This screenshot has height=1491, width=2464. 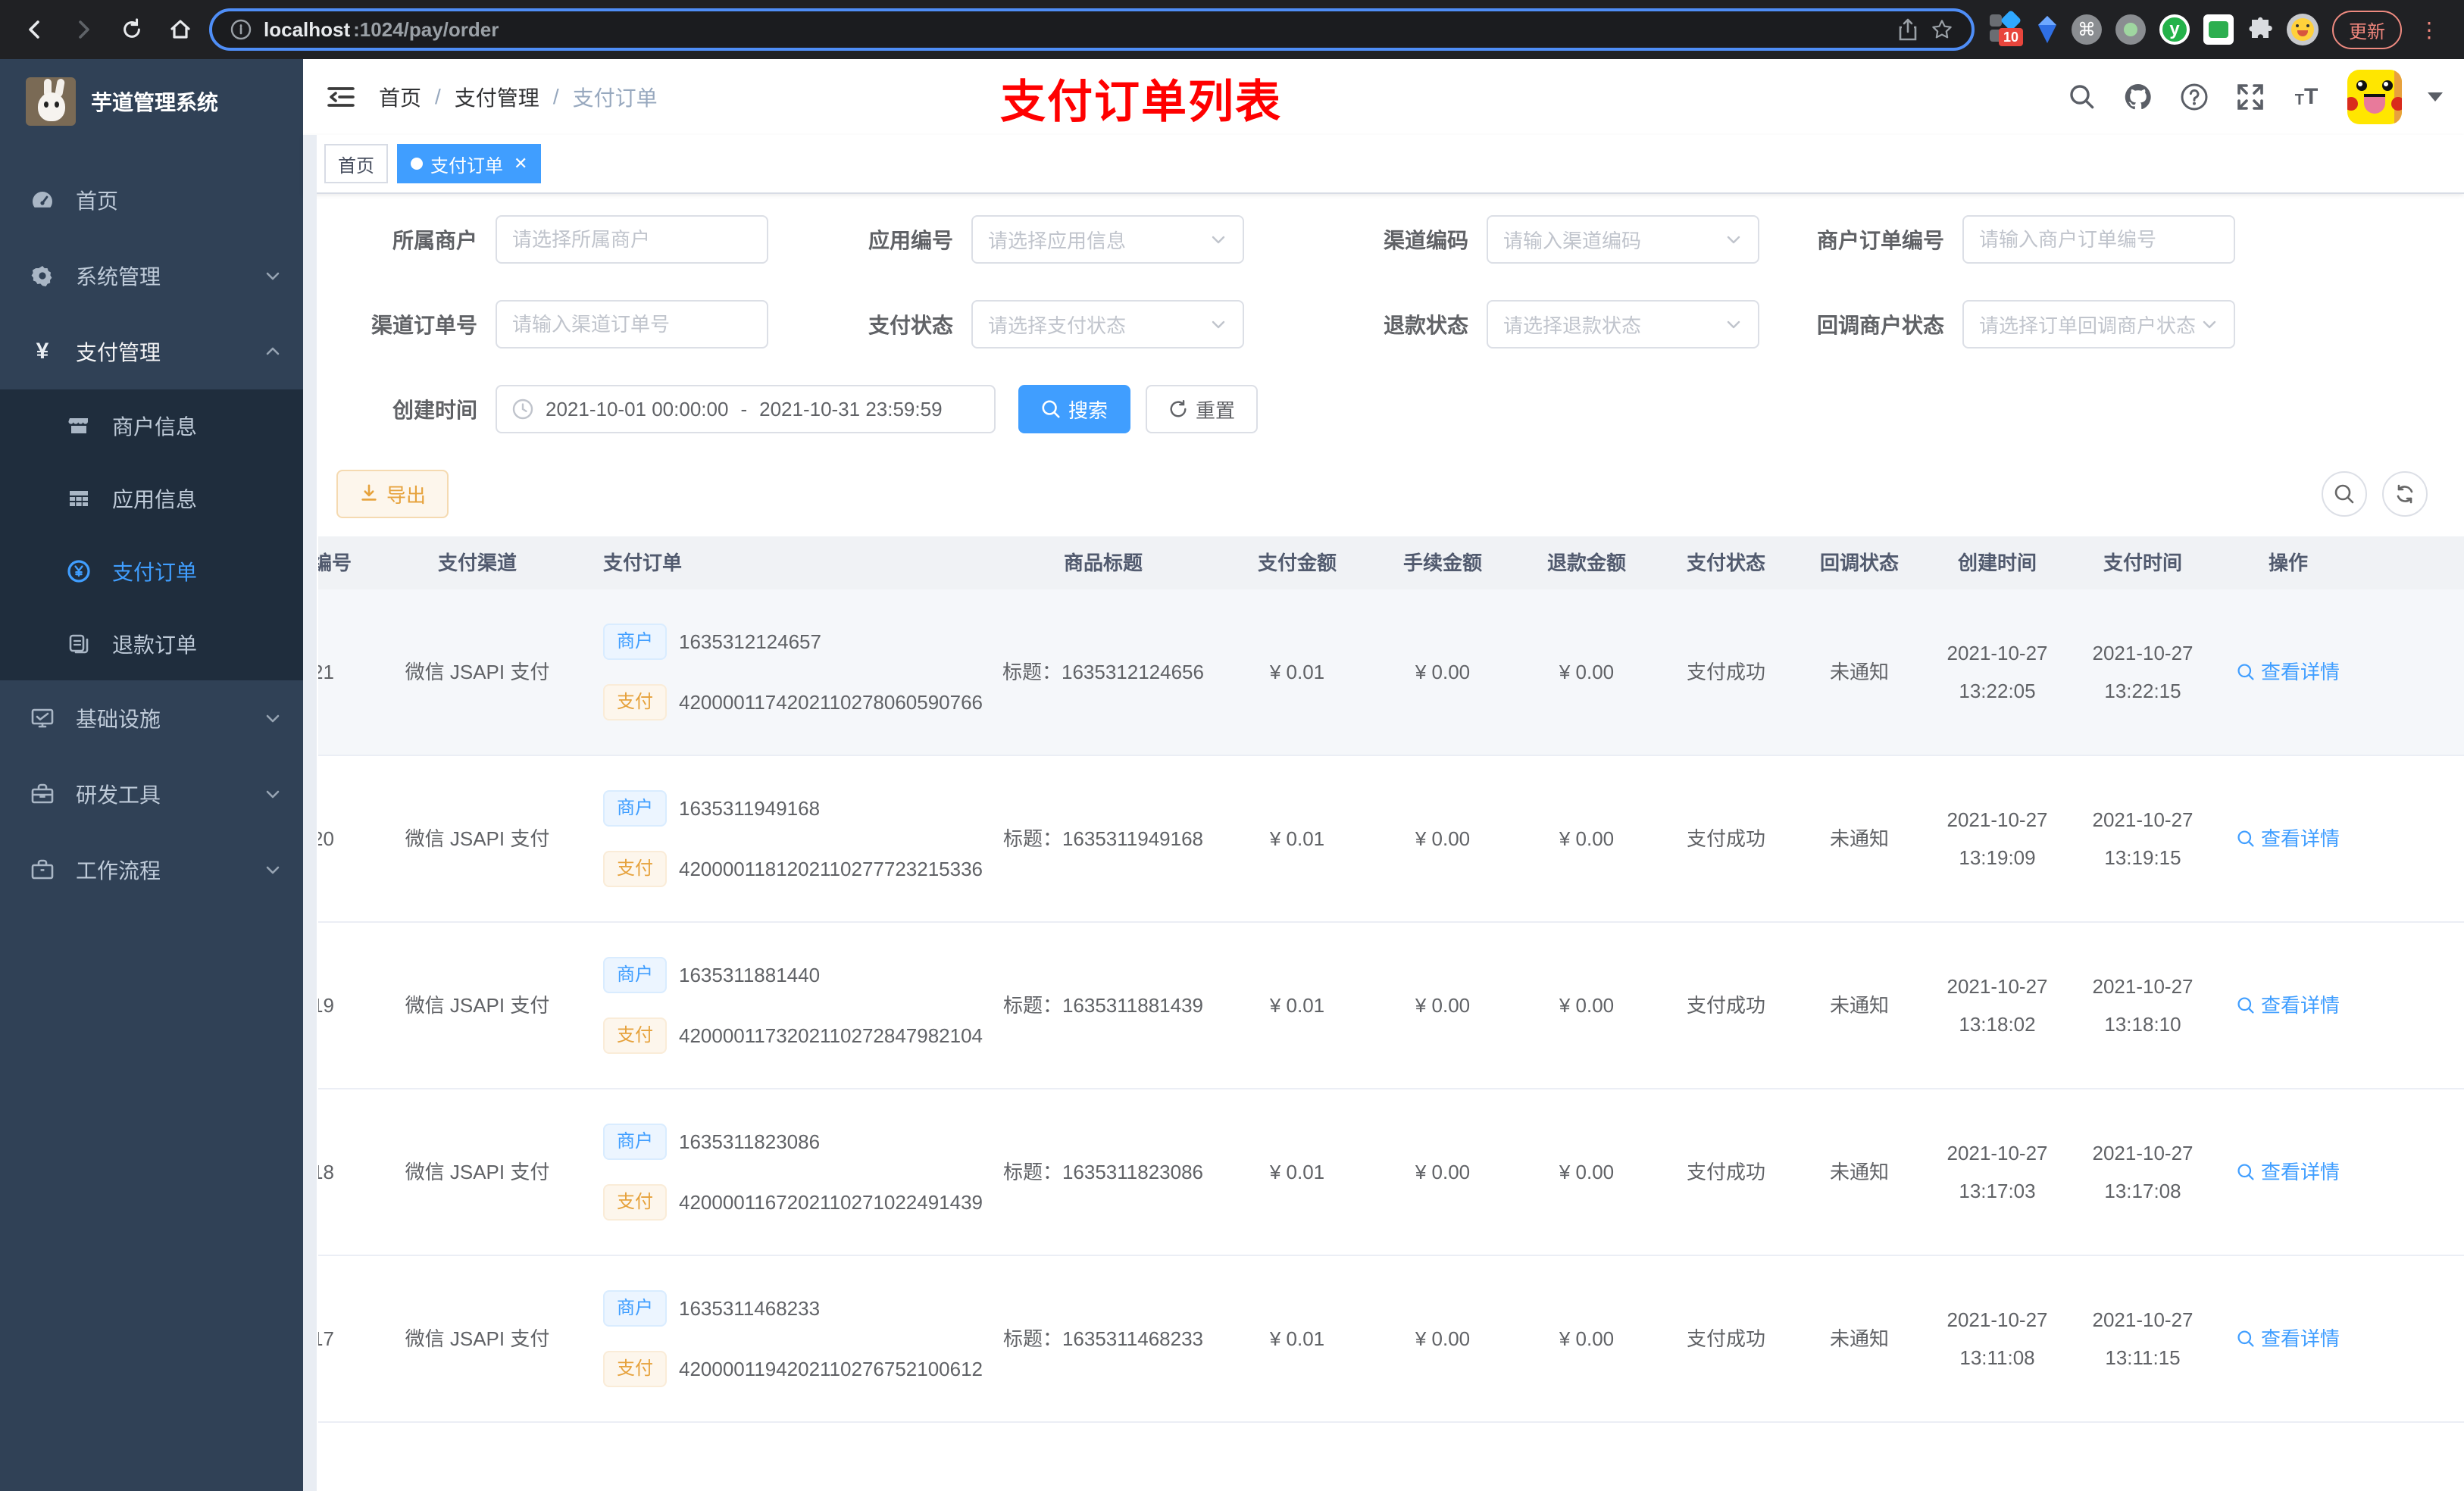 I want to click on font-size-icon: TT, so click(x=2306, y=97).